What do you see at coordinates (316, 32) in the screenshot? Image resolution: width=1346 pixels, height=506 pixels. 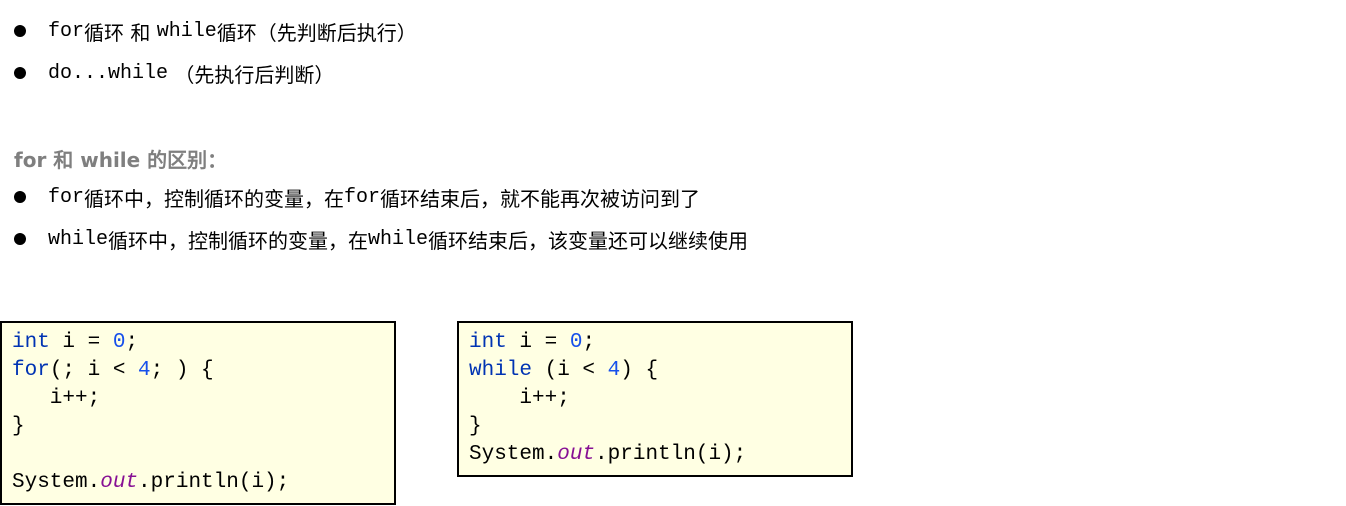 I see `bullet-text: 循环（先判断后执行）` at bounding box center [316, 32].